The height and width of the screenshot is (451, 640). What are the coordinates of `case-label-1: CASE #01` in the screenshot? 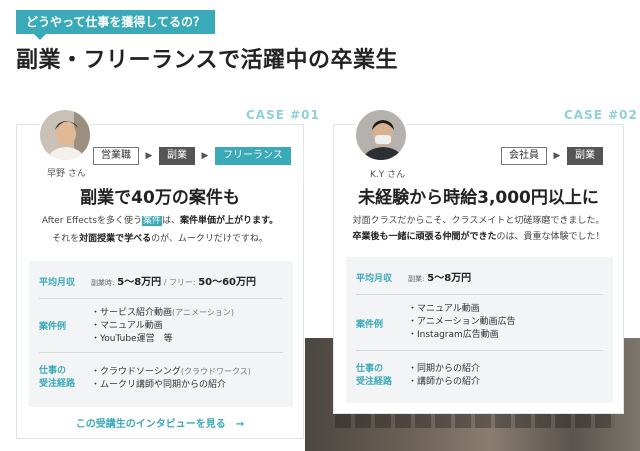 It's located at (283, 115).